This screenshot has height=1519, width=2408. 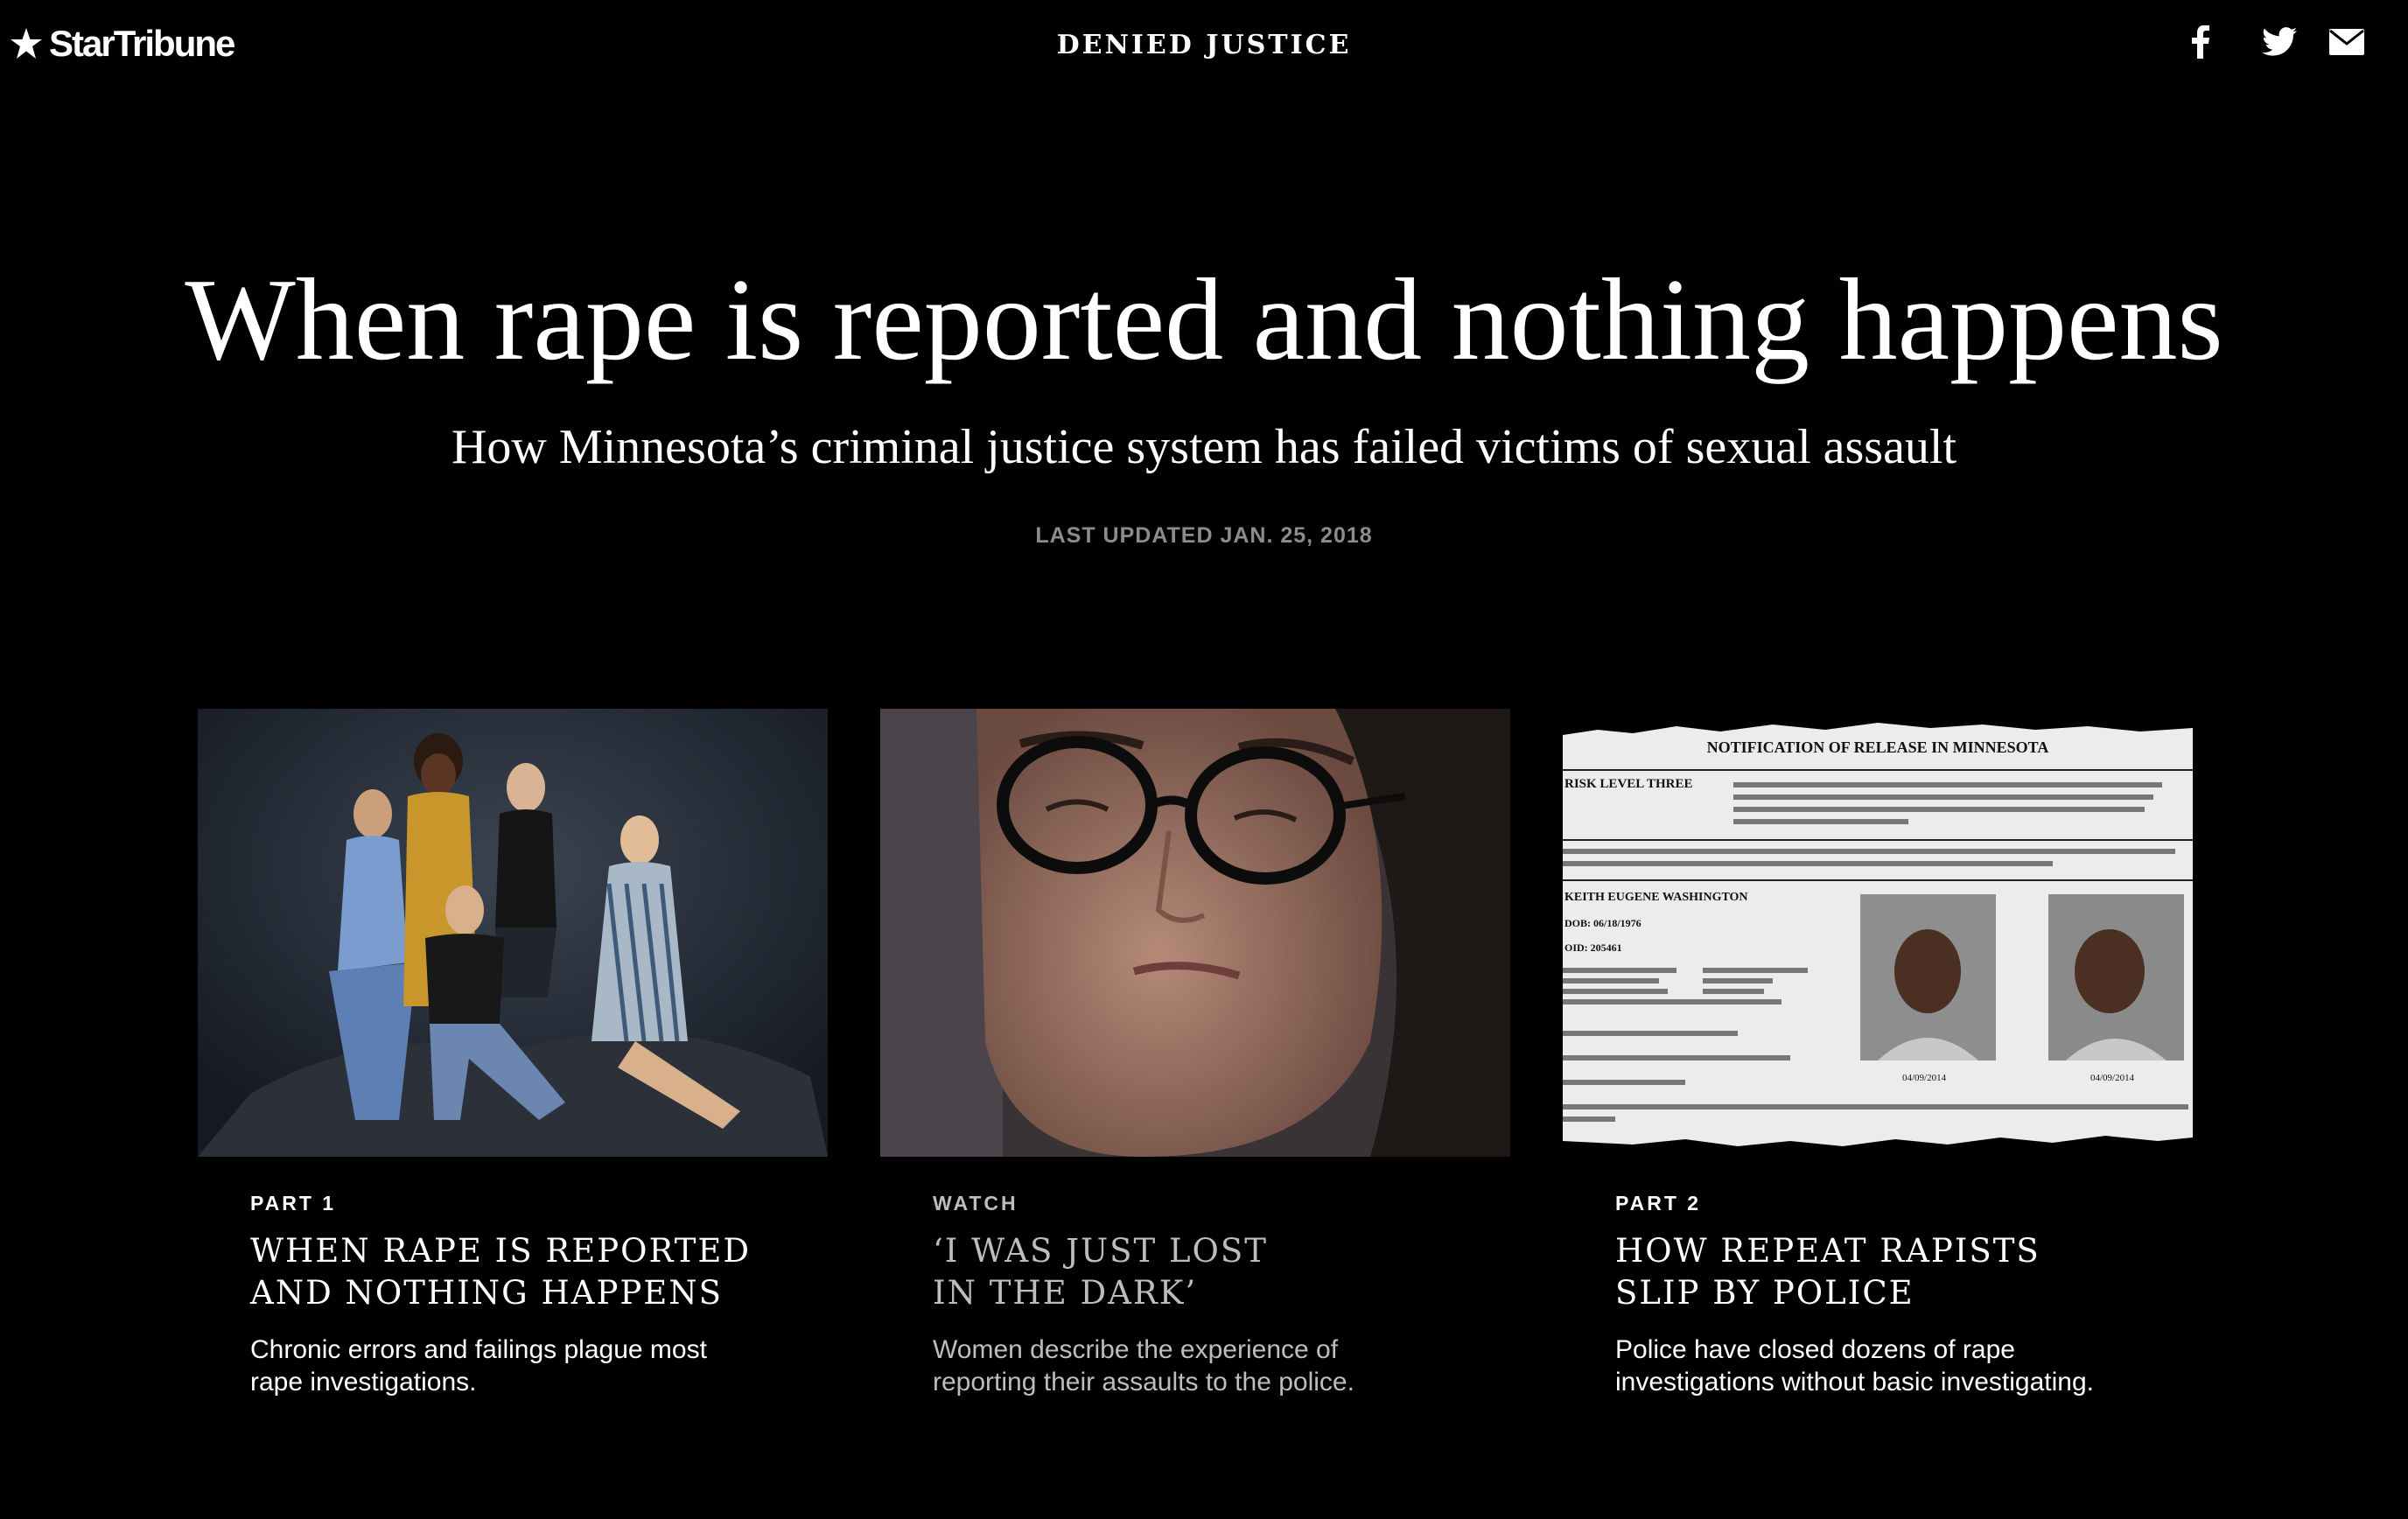 What do you see at coordinates (521, 1293) in the screenshot?
I see `story-title-line-2: AND NOTHING HAPPENS` at bounding box center [521, 1293].